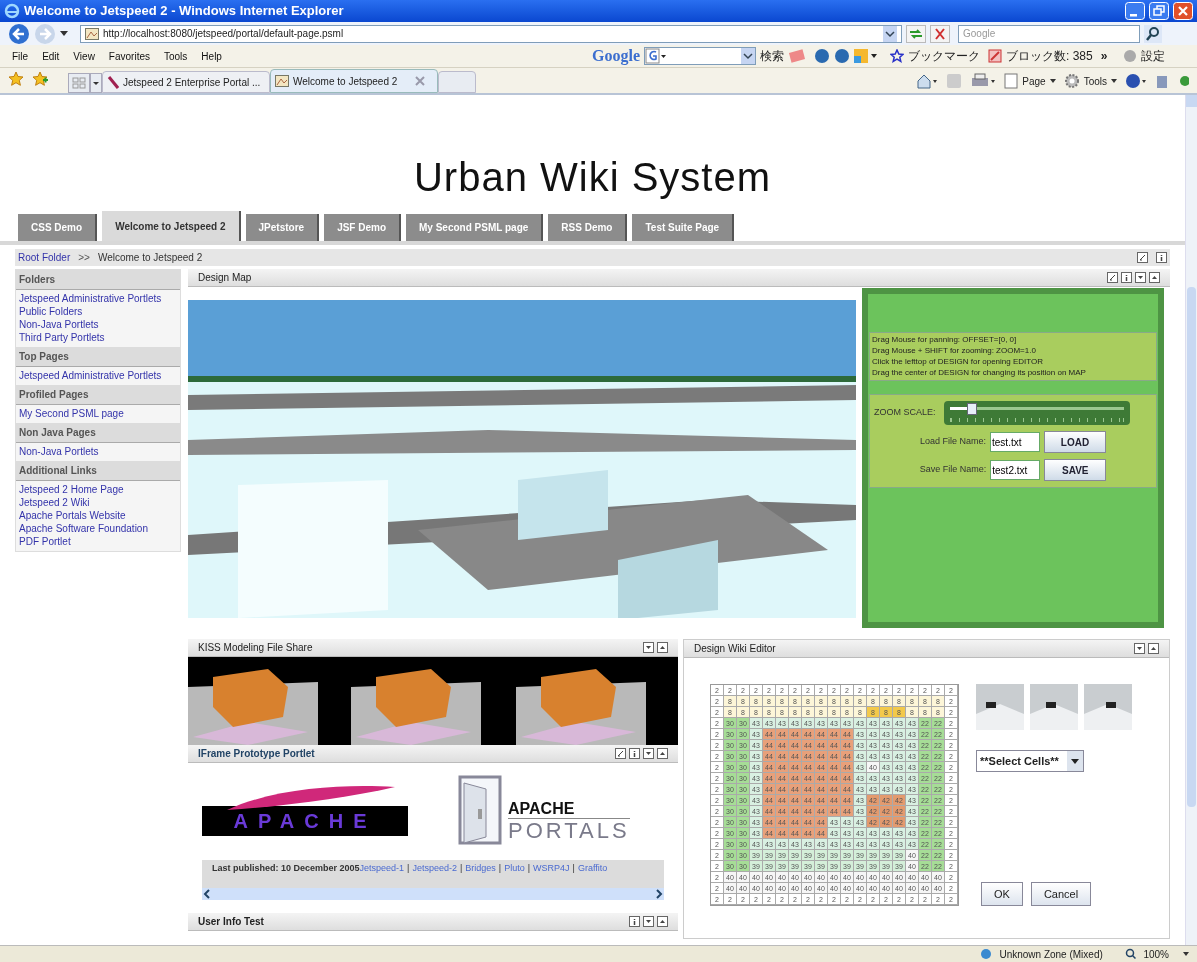 The height and width of the screenshot is (962, 1197). Describe the element at coordinates (171, 226) in the screenshot. I see `portal-tab: Welcome to Jetspeed 2` at that location.